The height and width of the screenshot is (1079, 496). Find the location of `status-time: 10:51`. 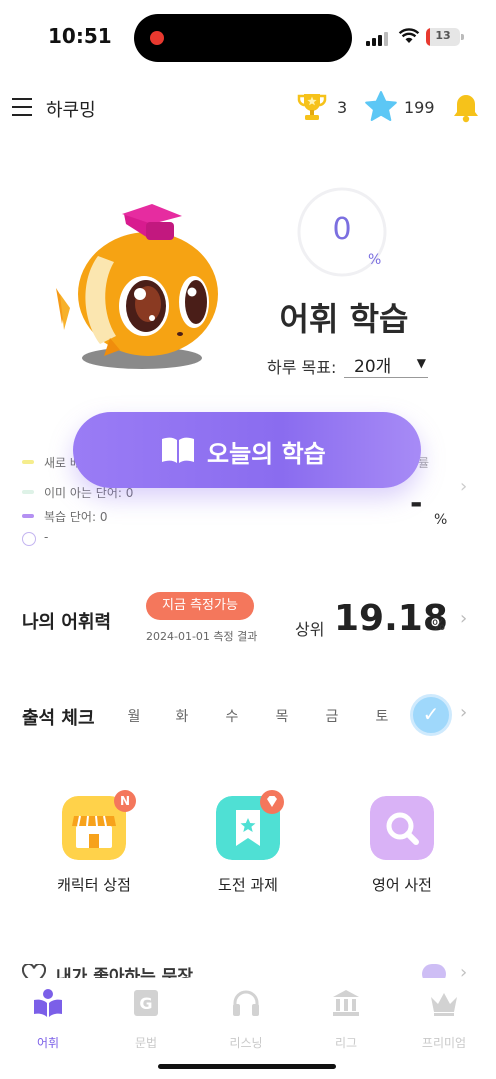

status-time: 10:51 is located at coordinates (80, 36).